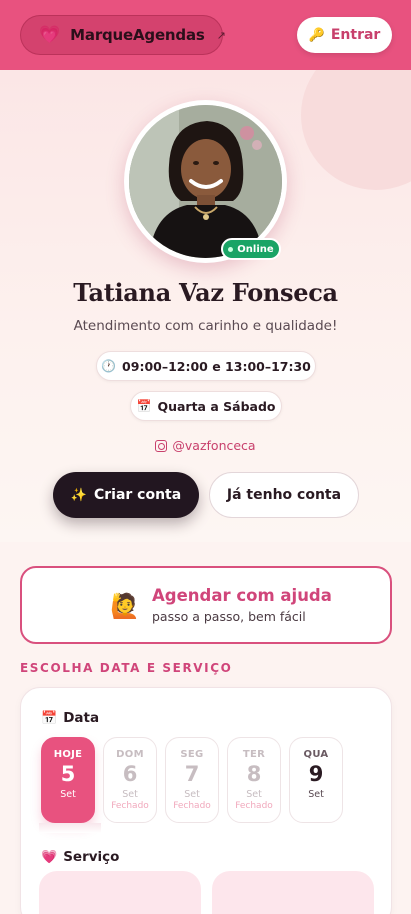 The image size is (411, 914). I want to click on day-option-today: HOJE 5 Set, so click(68, 780).